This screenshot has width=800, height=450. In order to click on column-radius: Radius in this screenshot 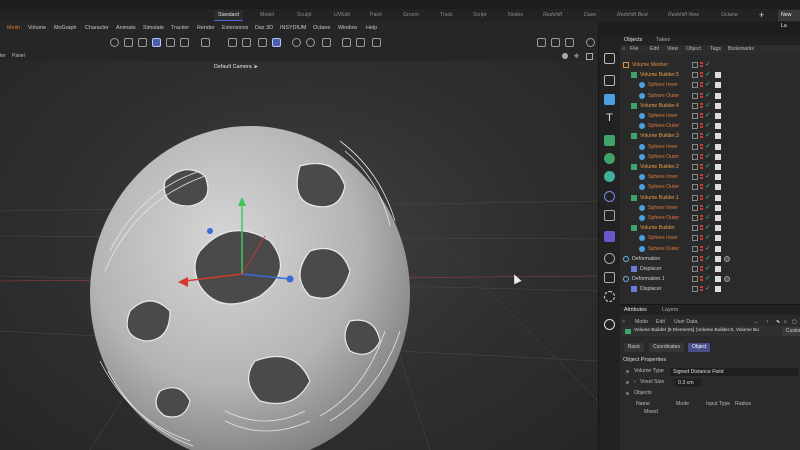, I will do `click(743, 404)`.